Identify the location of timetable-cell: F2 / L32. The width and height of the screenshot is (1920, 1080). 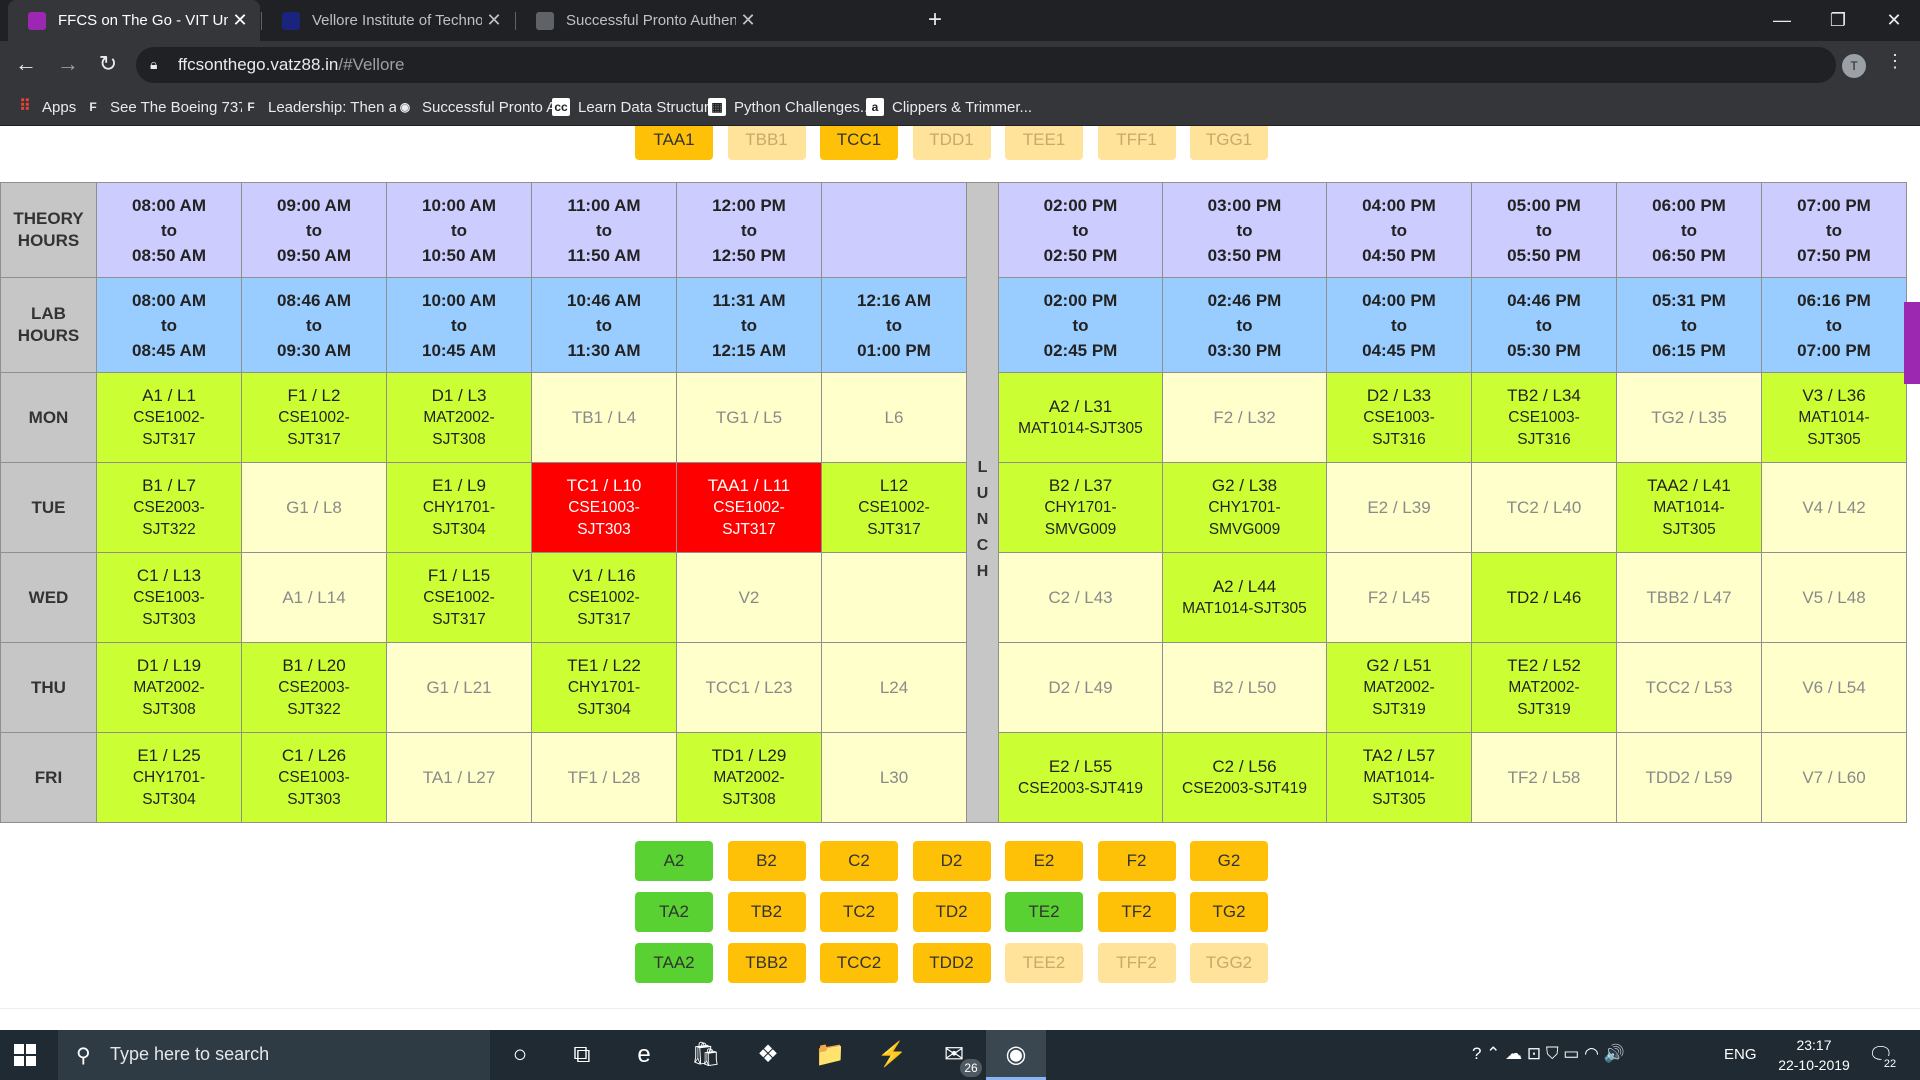
(1244, 417).